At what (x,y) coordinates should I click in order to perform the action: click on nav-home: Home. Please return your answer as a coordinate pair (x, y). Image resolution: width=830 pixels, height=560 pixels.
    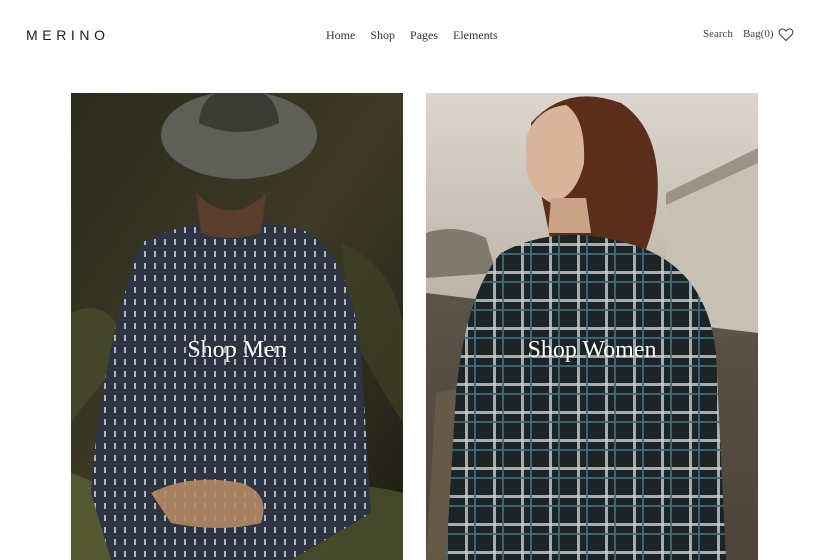
    Looking at the image, I should click on (340, 35).